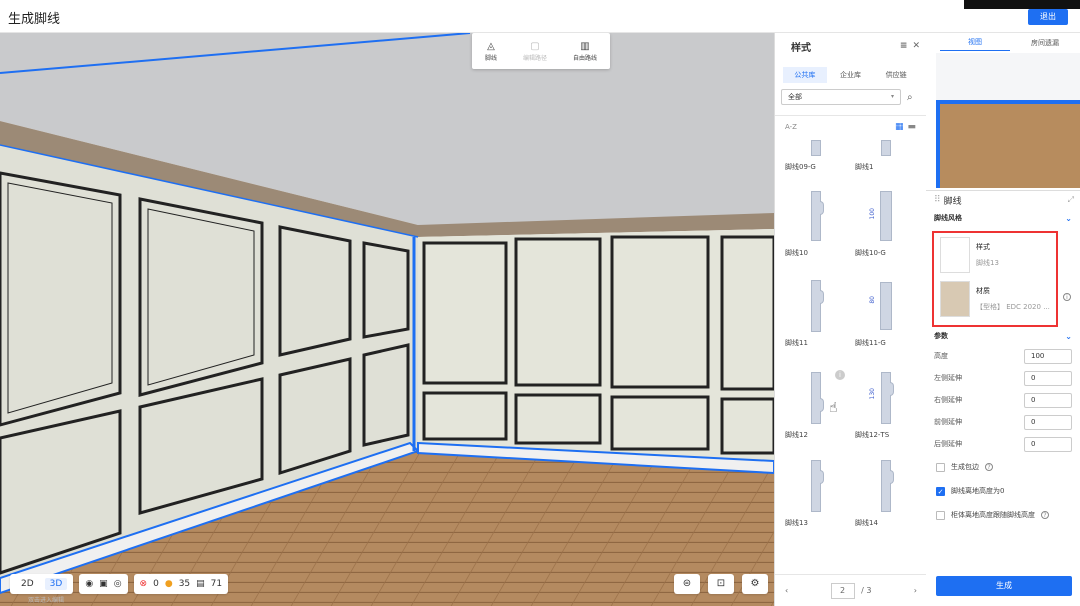  What do you see at coordinates (786, 590) in the screenshot?
I see `prev-page-icon: ‹` at bounding box center [786, 590].